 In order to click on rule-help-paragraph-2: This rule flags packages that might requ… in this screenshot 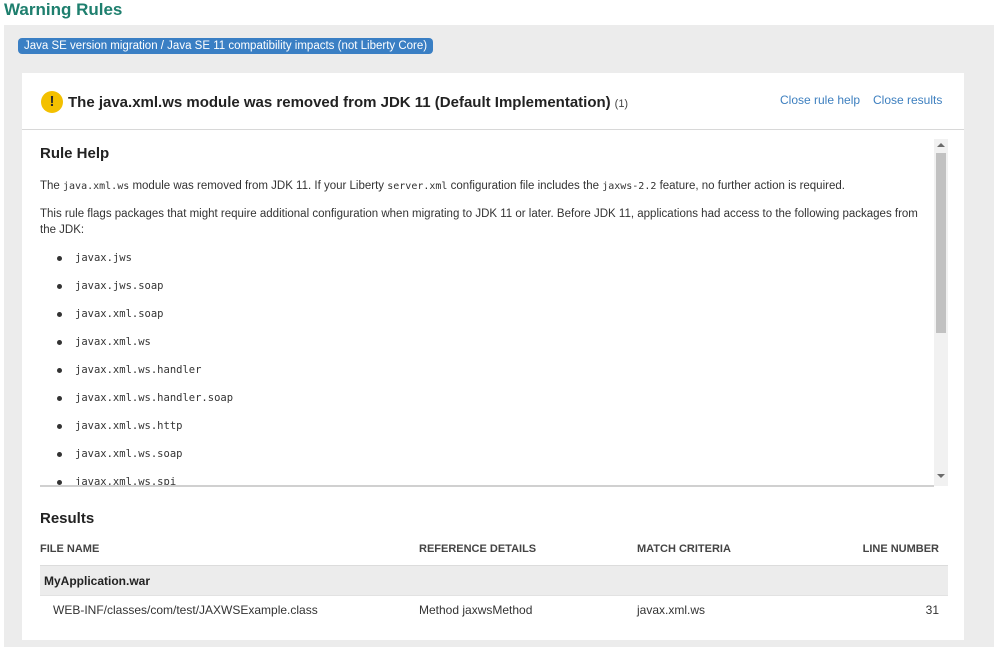, I will do `click(479, 222)`.